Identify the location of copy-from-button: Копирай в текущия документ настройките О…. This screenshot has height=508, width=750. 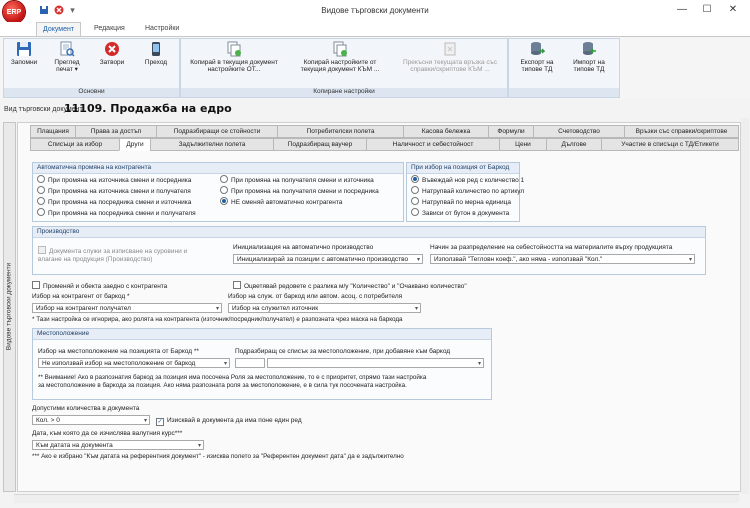
(234, 57).